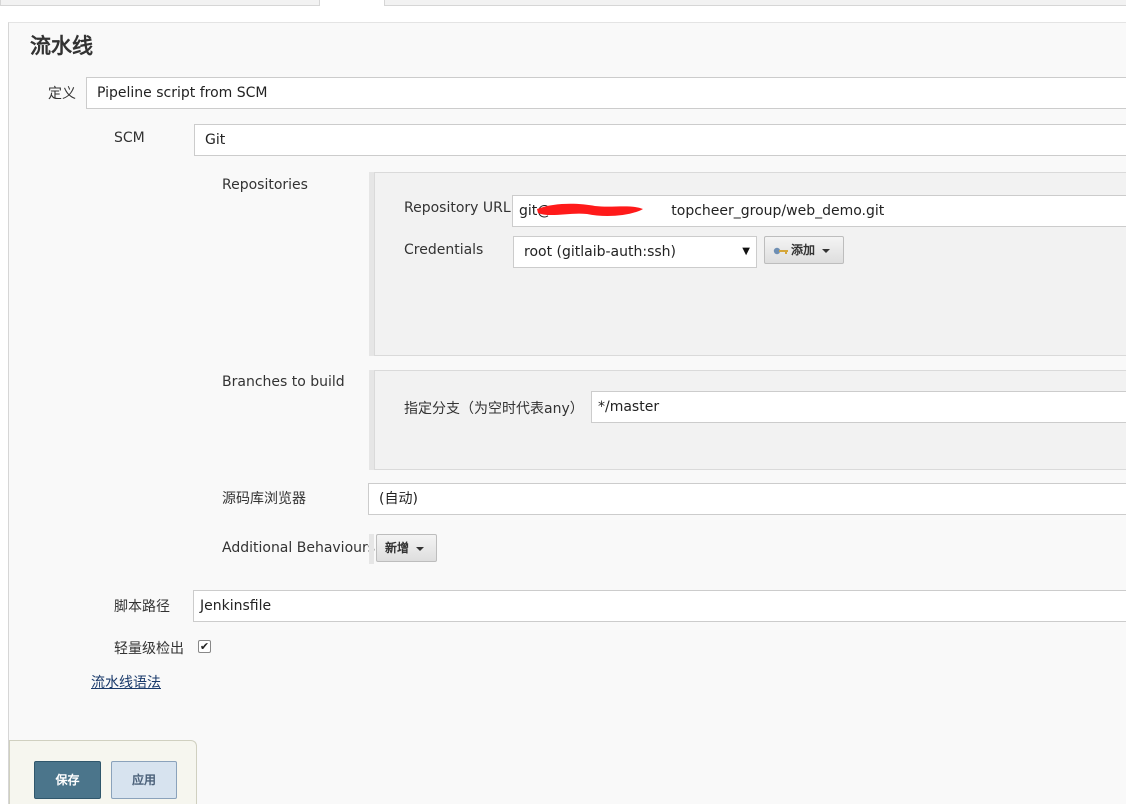 This screenshot has height=804, width=1126. Describe the element at coordinates (67, 780) in the screenshot. I see `save-button: 保存` at that location.